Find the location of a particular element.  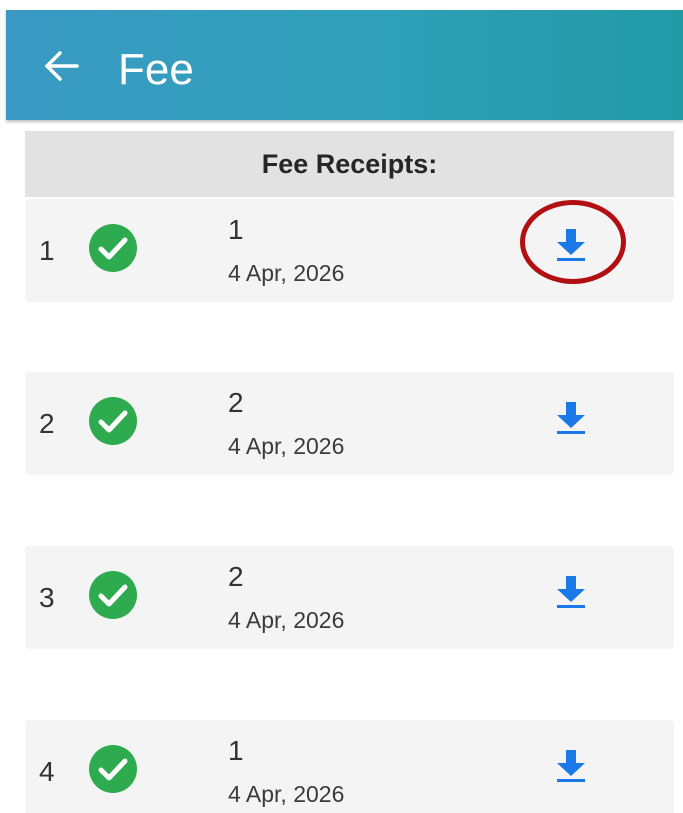

back-button is located at coordinates (62, 66).